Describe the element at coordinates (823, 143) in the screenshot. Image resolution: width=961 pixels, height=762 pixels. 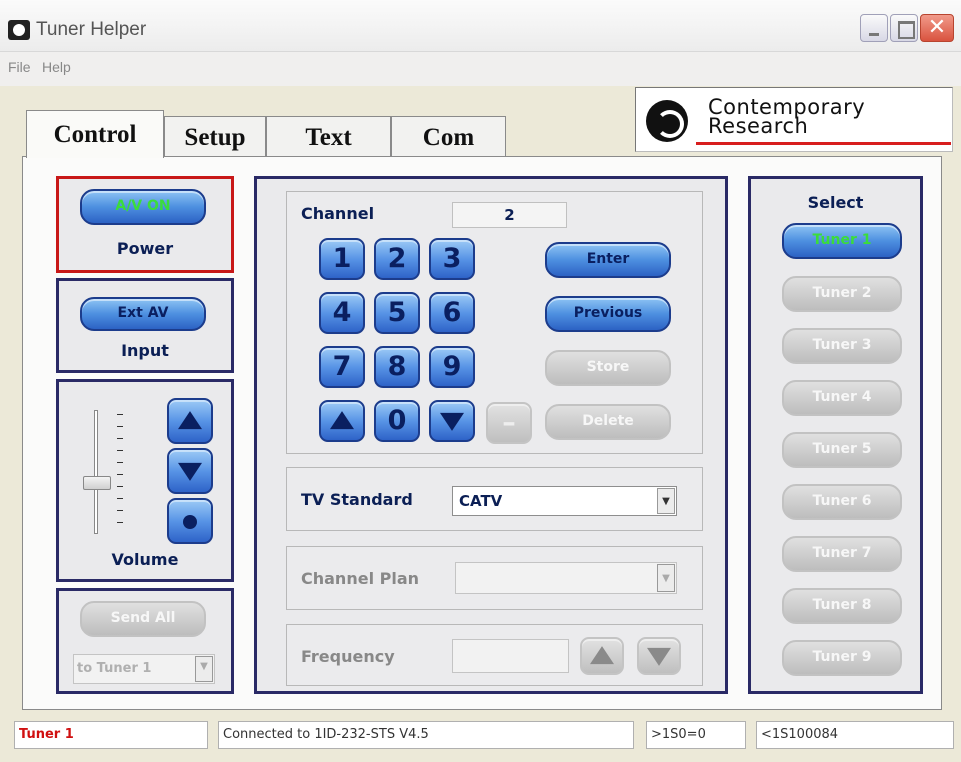
I see `logo-underline` at that location.